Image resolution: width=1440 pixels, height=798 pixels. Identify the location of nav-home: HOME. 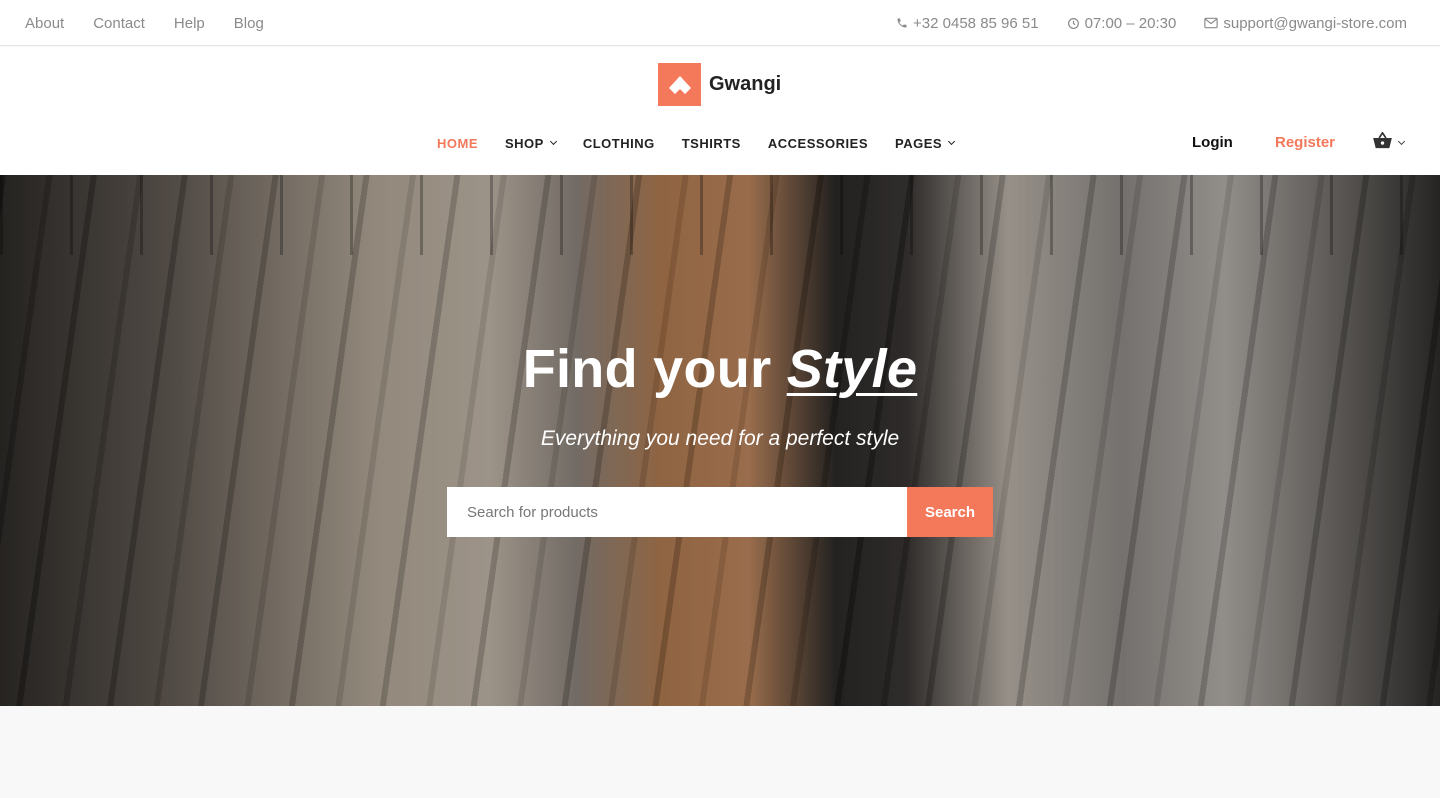
(457, 143).